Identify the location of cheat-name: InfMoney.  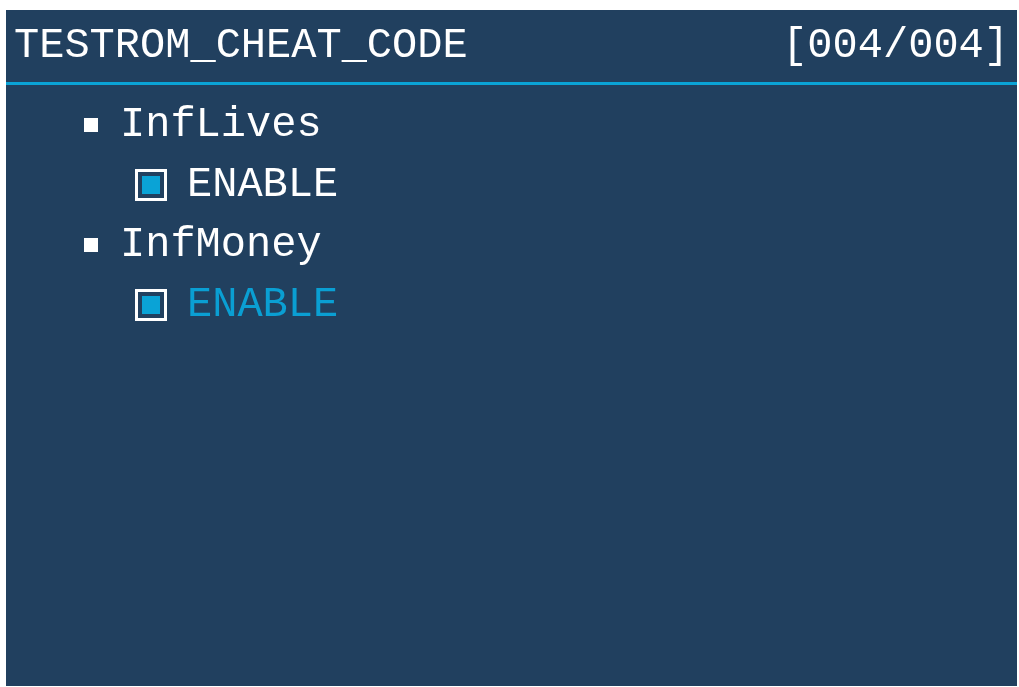
(221, 245).